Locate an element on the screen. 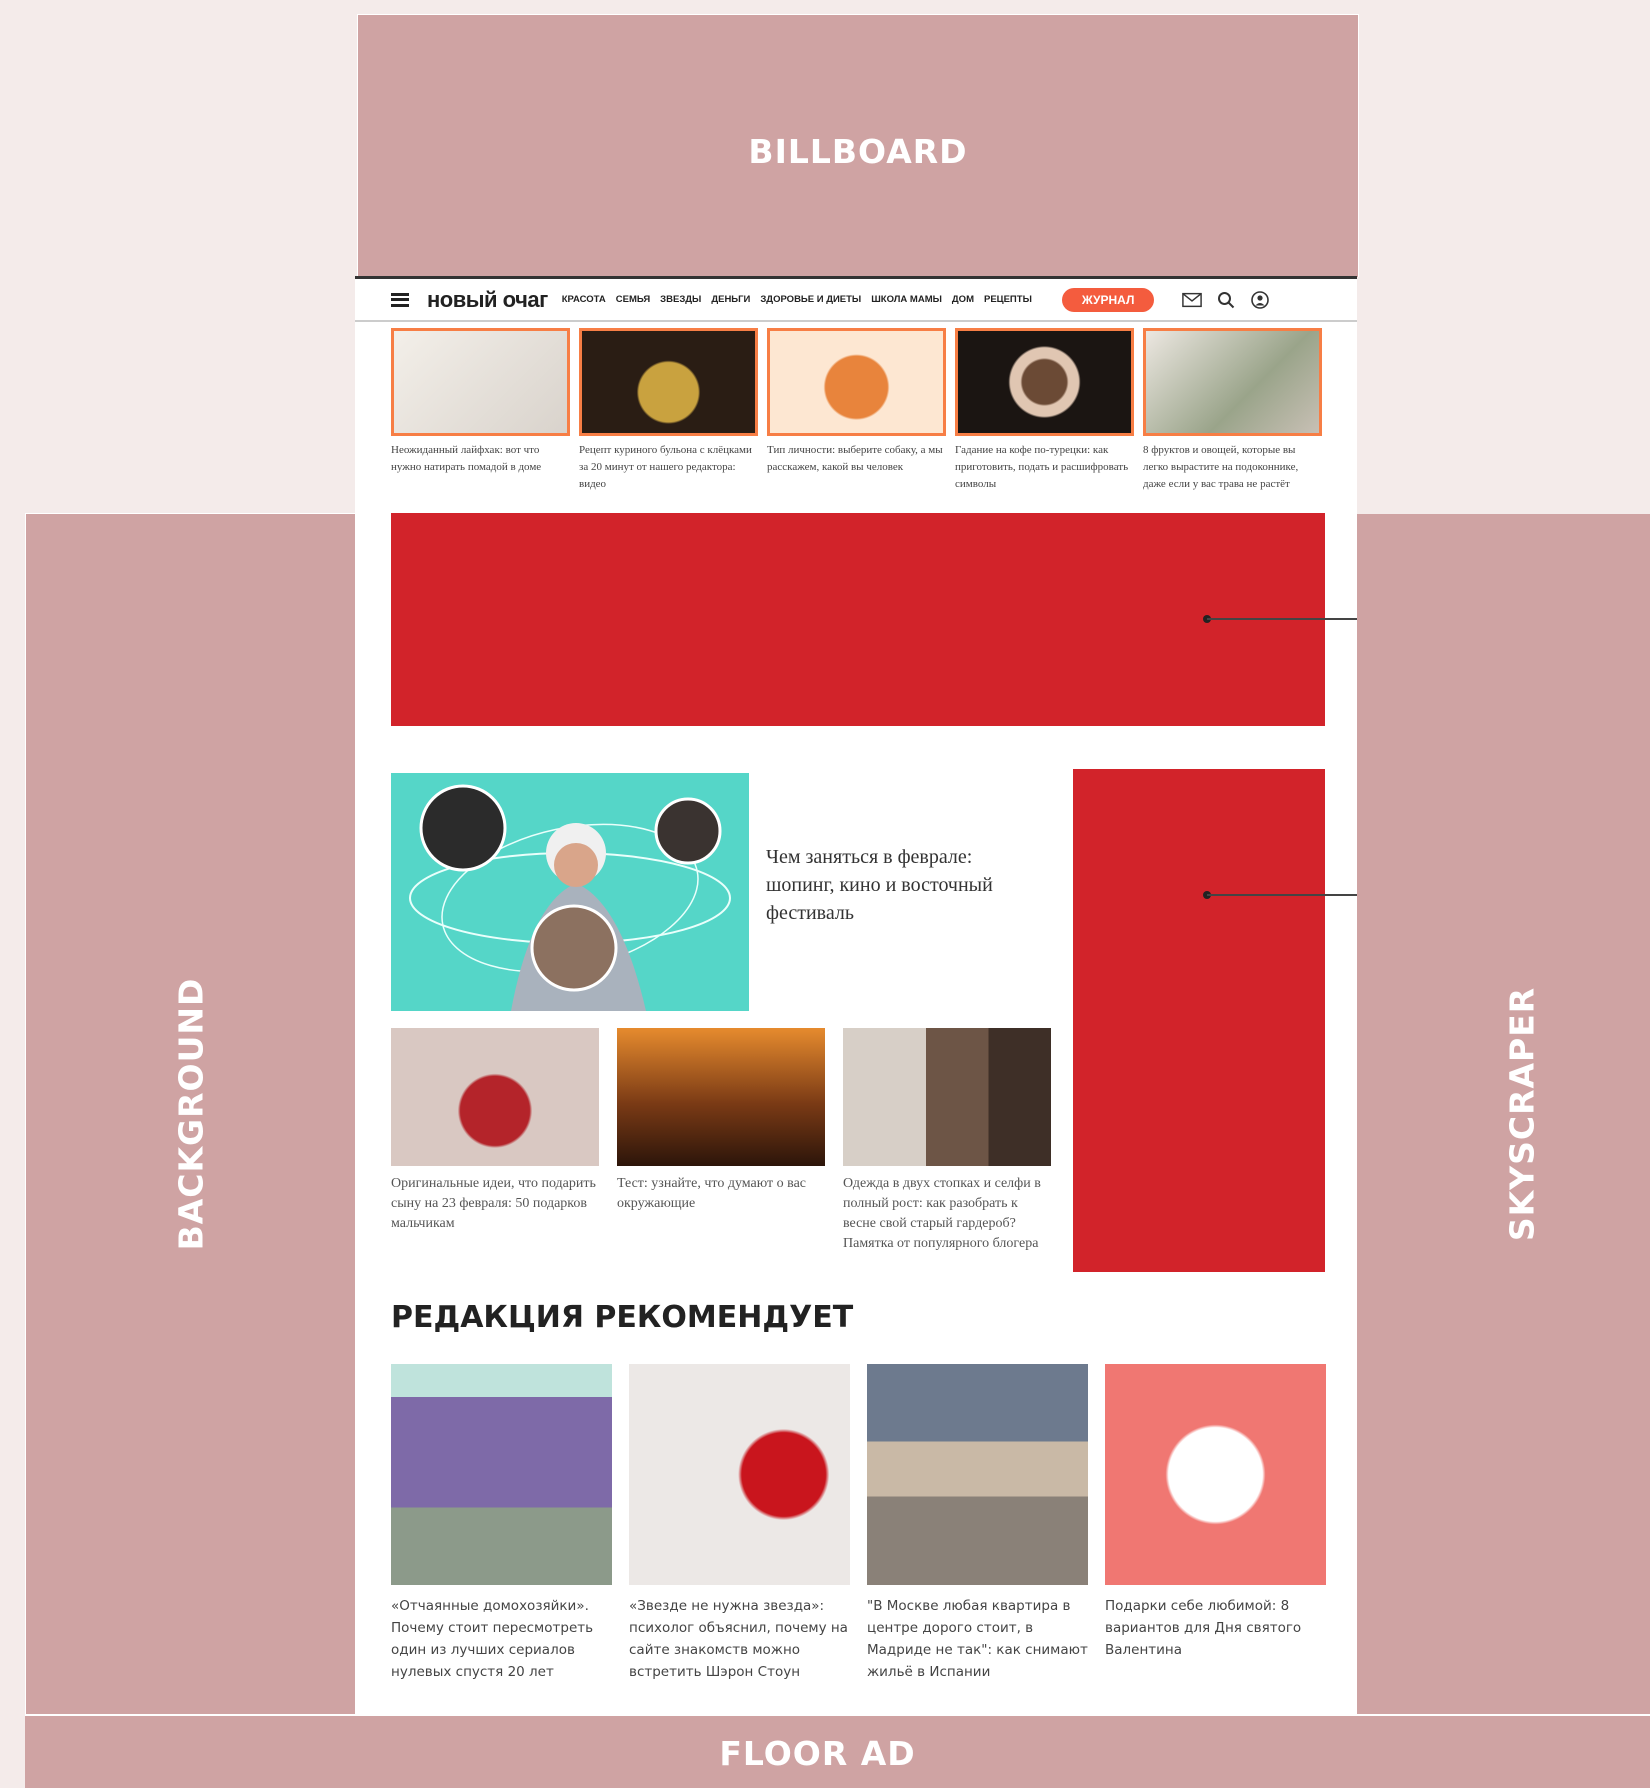  background-zone: BACKGROUND is located at coordinates (191, 1114).